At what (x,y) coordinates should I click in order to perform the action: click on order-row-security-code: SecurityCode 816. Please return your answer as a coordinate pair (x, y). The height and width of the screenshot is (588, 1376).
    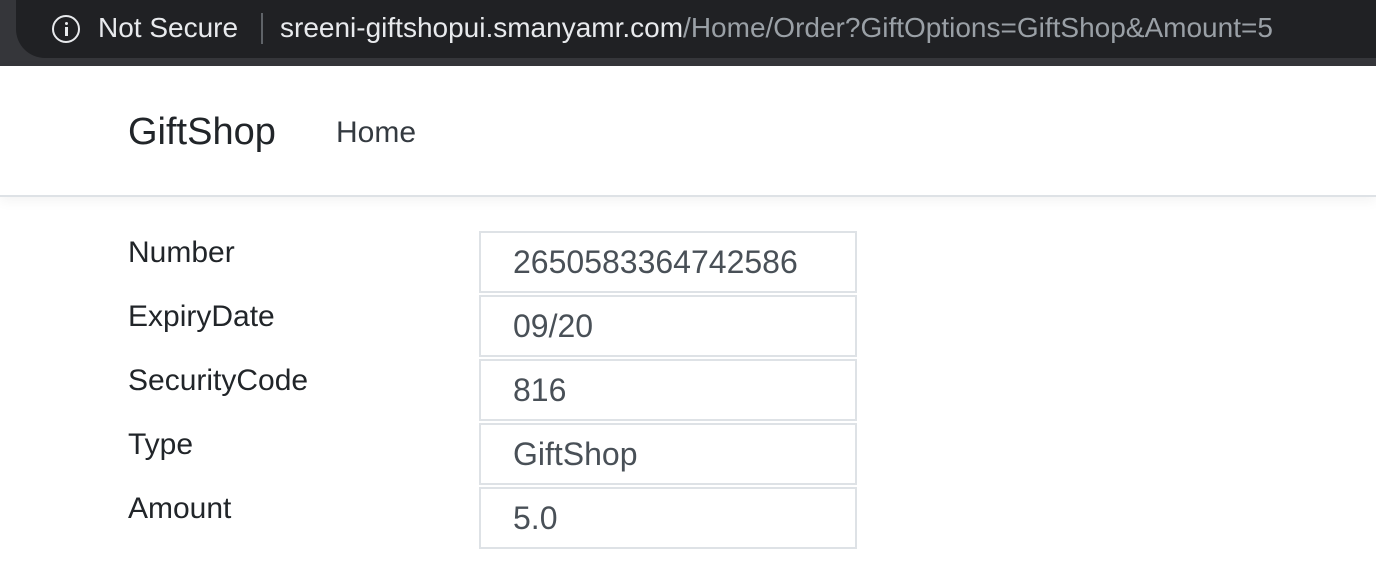
    Looking at the image, I should click on (688, 390).